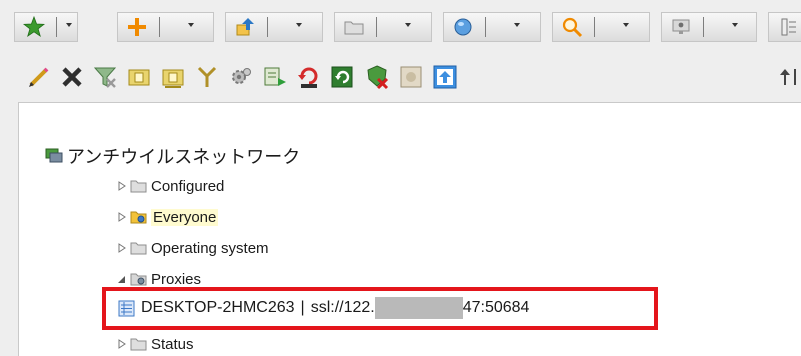 Image resolution: width=801 pixels, height=356 pixels. What do you see at coordinates (173, 77) in the screenshot?
I see `tag-alt-icon` at bounding box center [173, 77].